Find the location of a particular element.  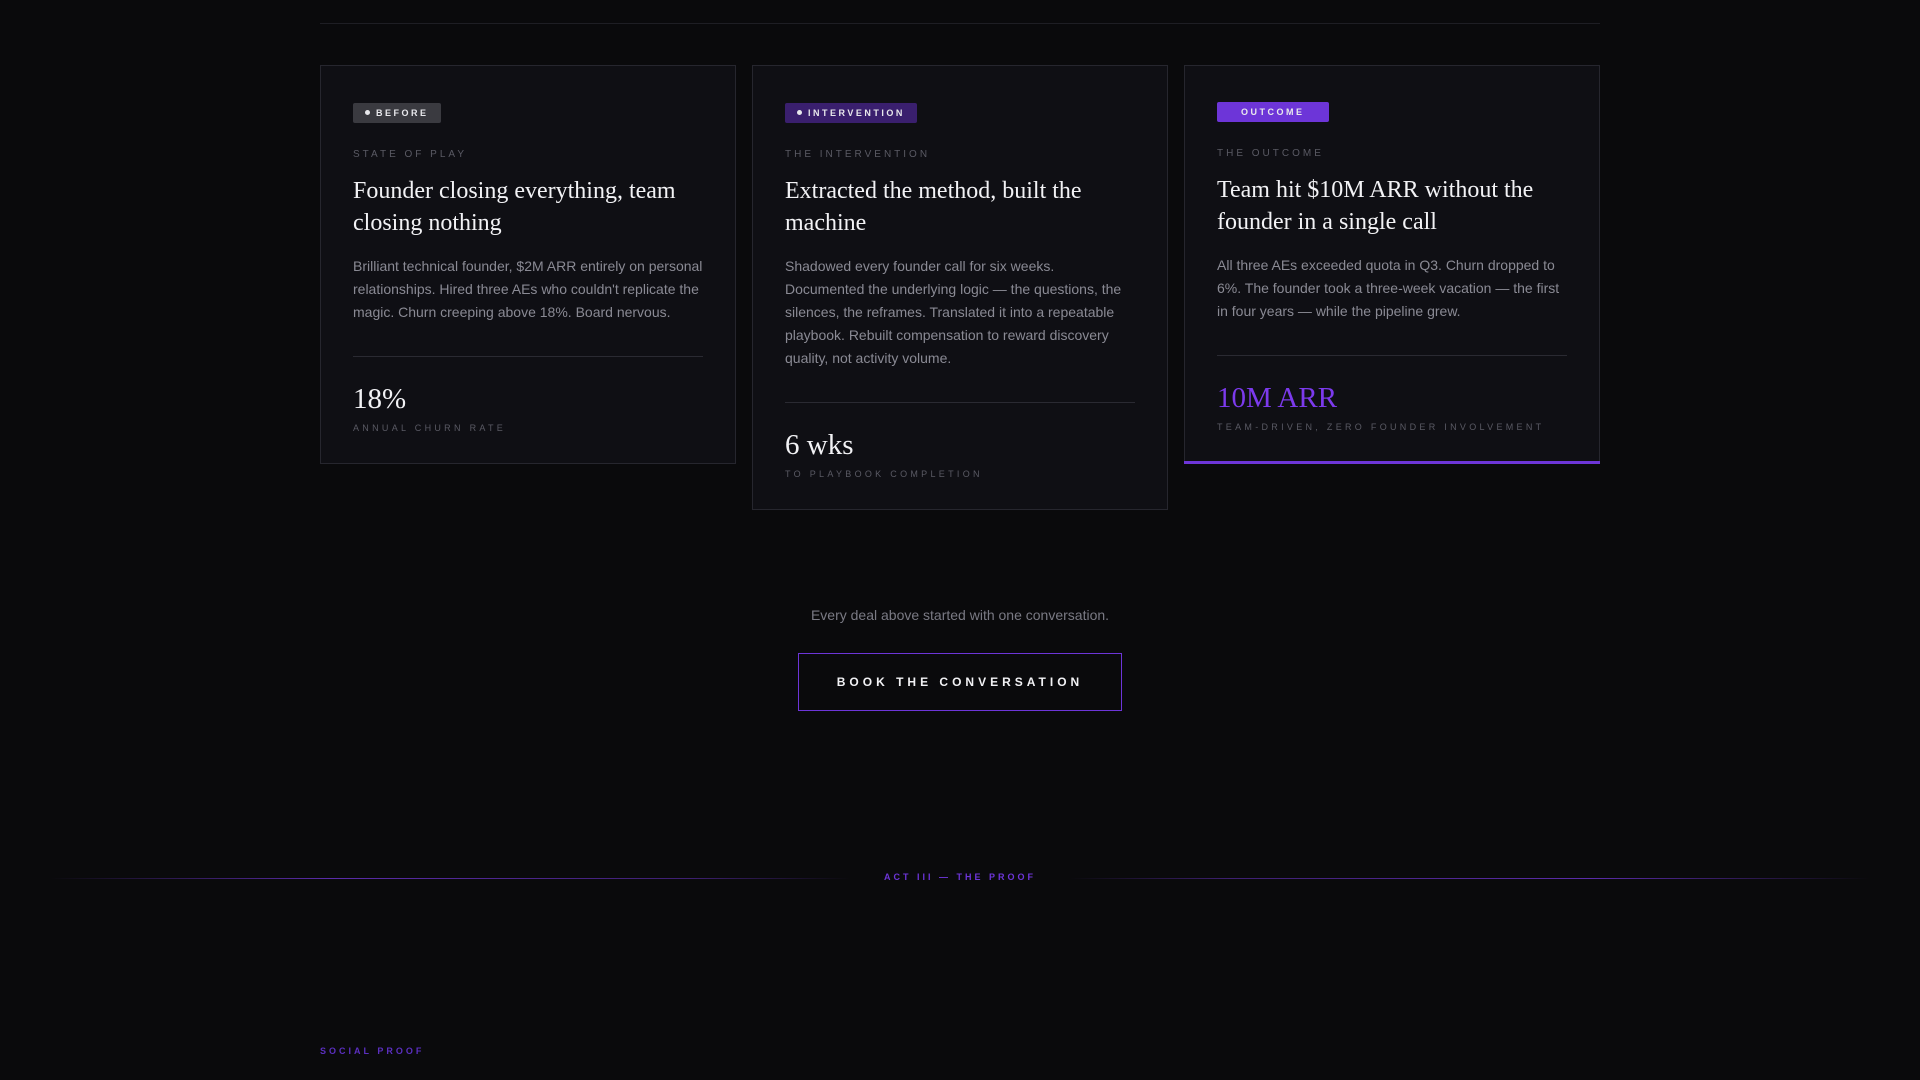

card-metric-label: ANNUAL CHURN RATE is located at coordinates (430, 427).